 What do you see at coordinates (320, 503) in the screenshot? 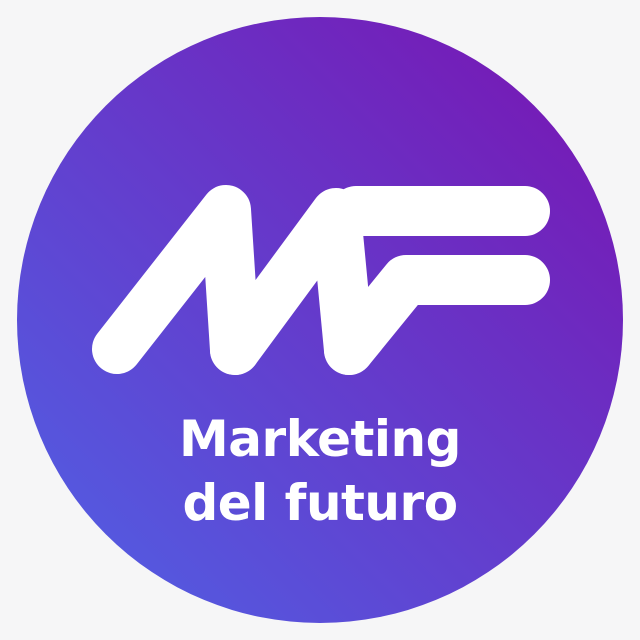
I see `tagline-line-2: del futuro` at bounding box center [320, 503].